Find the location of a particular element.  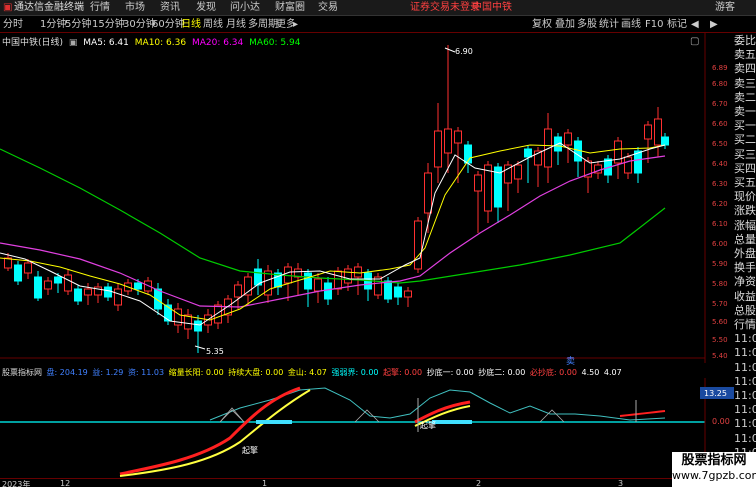

quote-row: 卖一 is located at coordinates (745, 111).